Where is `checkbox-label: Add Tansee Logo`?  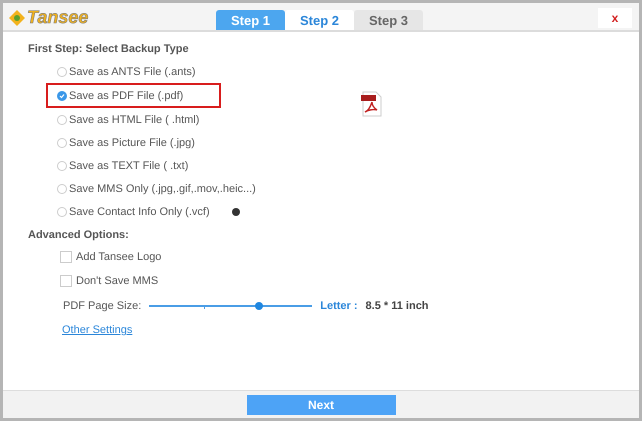
checkbox-label: Add Tansee Logo is located at coordinates (119, 257).